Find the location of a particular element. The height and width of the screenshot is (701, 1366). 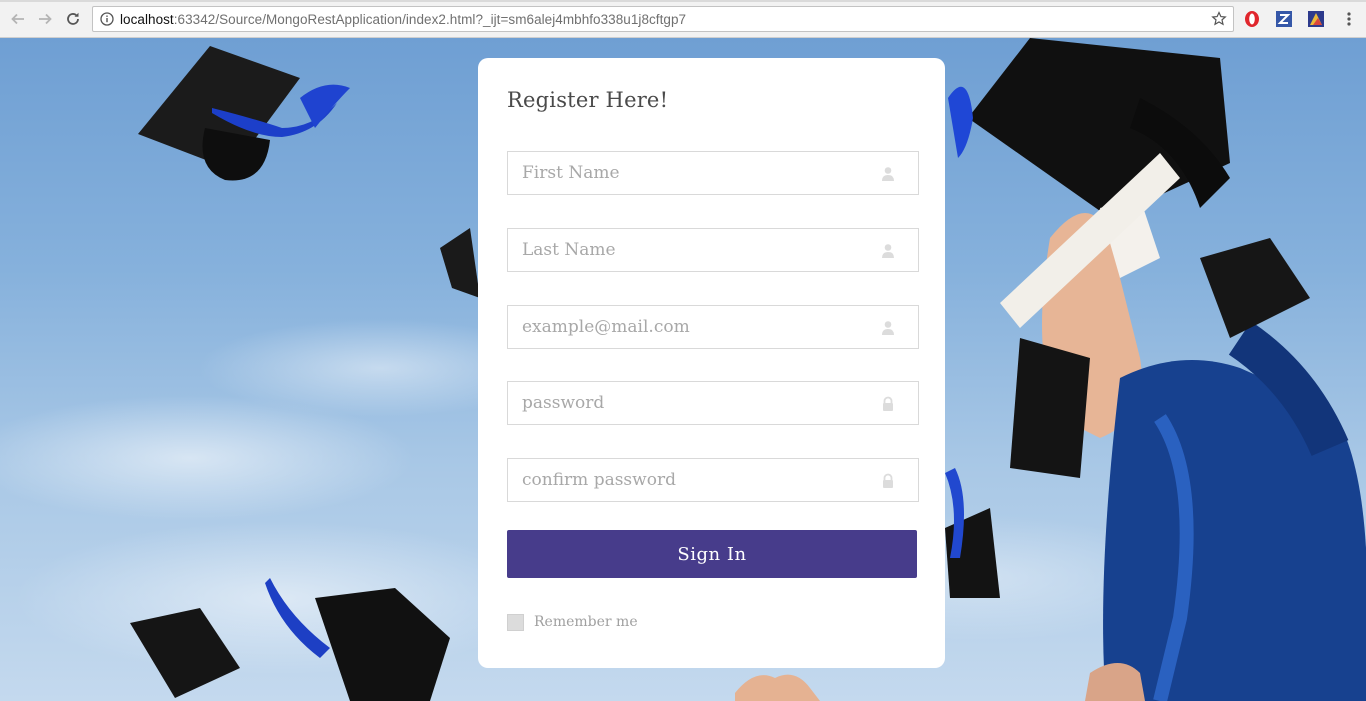

first-name-field is located at coordinates (713, 173).